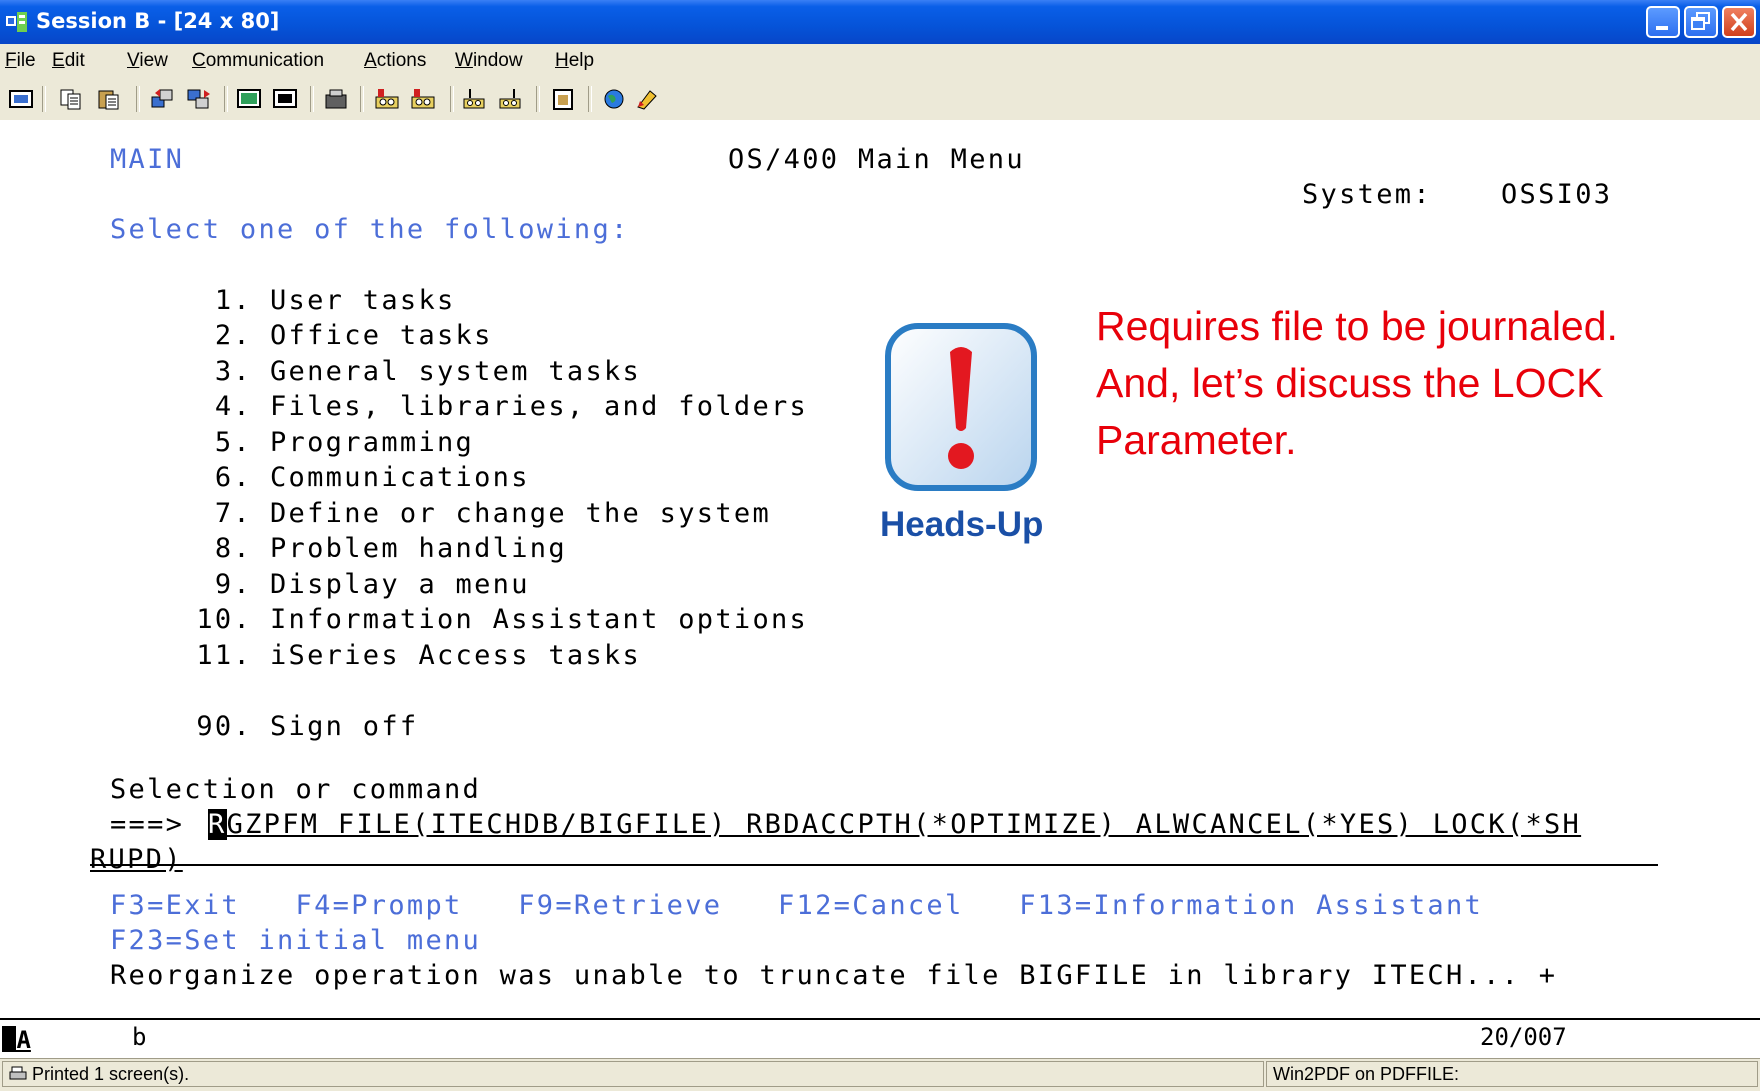  I want to click on option-label: Programming, so click(372, 442).